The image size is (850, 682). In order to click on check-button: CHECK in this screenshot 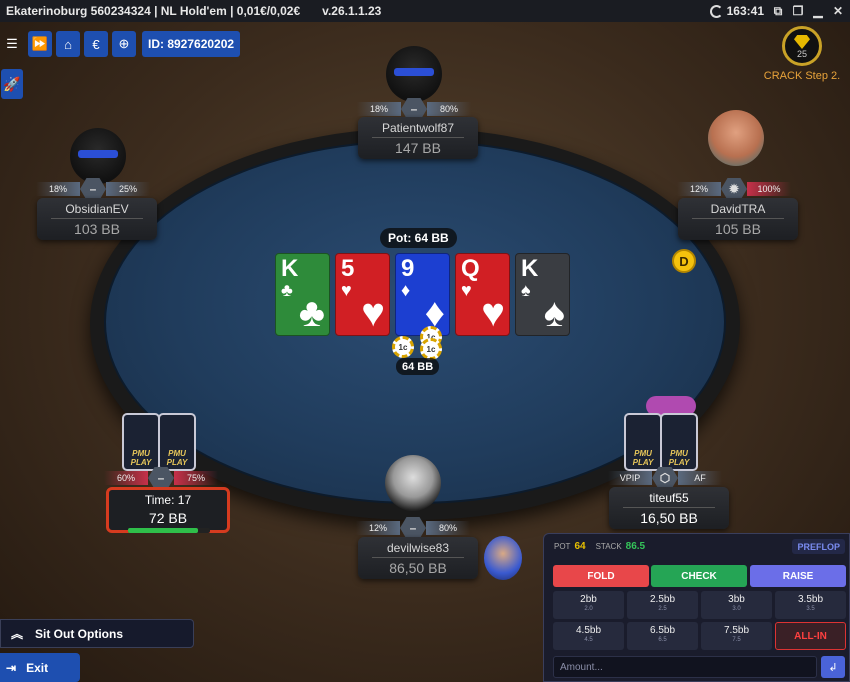, I will do `click(699, 576)`.